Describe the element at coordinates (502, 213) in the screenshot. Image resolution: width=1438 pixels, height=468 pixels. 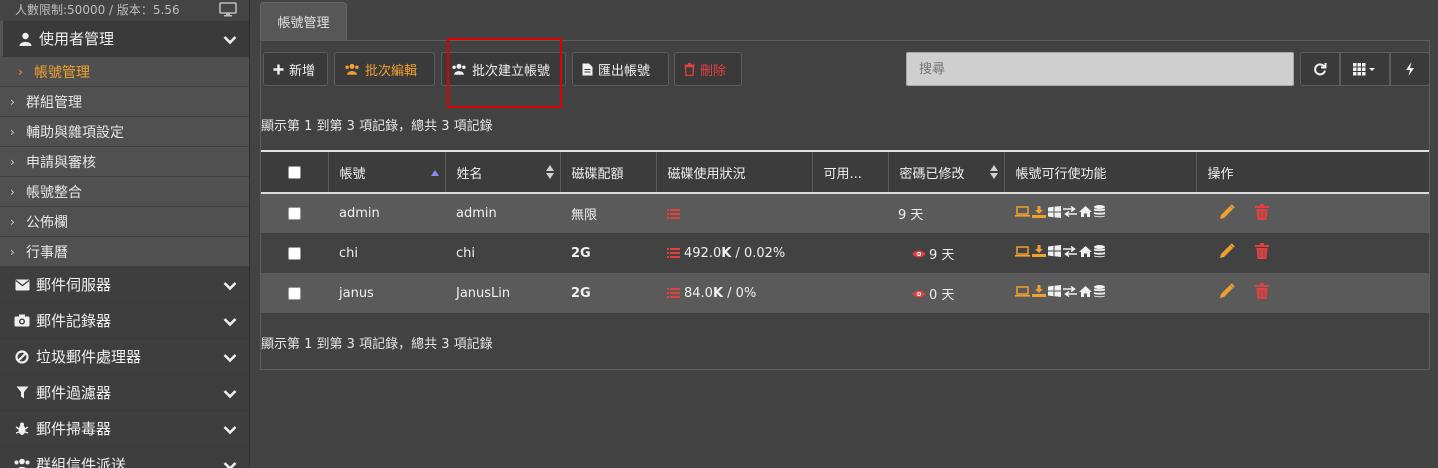
I see `name-cell: admin` at that location.